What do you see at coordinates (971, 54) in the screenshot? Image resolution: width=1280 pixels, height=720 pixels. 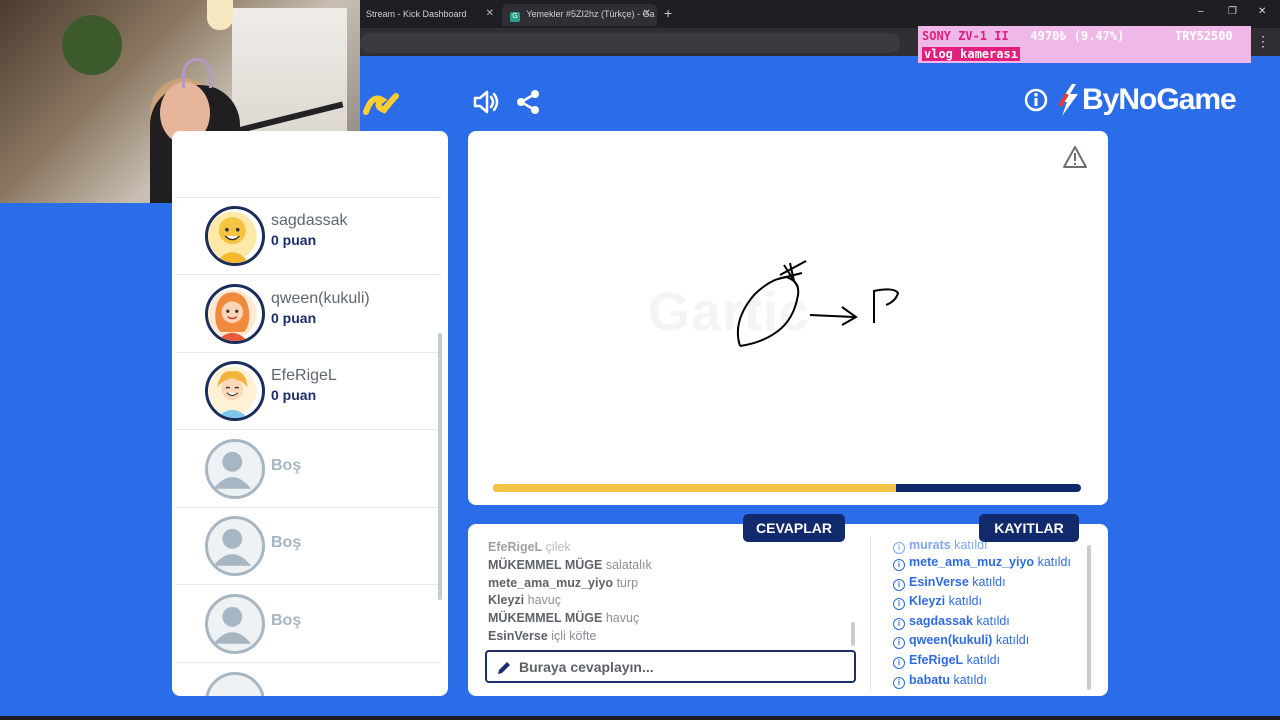 I see `ticker-subtitle: vlog kamerası` at bounding box center [971, 54].